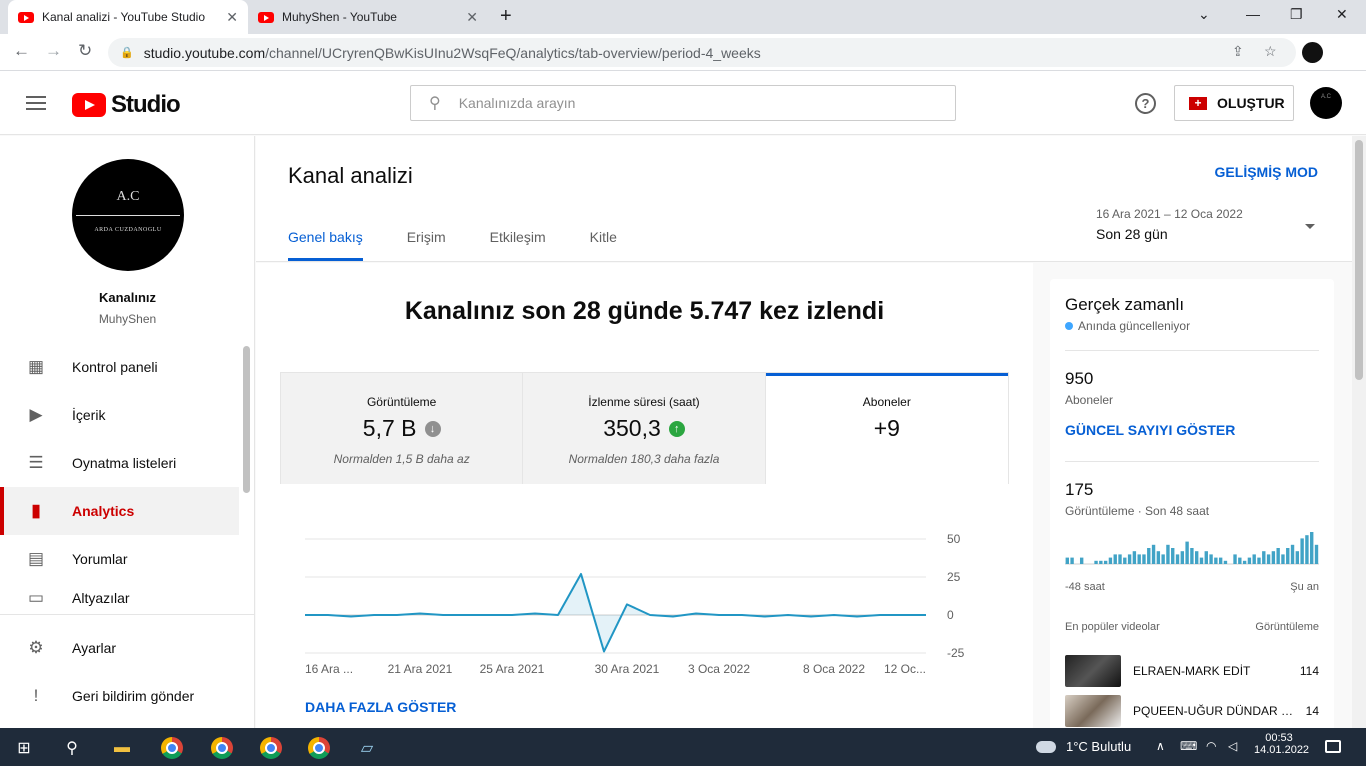 This screenshot has height=766, width=1366. Describe the element at coordinates (53, 51) in the screenshot. I see `forward-icon: →` at that location.